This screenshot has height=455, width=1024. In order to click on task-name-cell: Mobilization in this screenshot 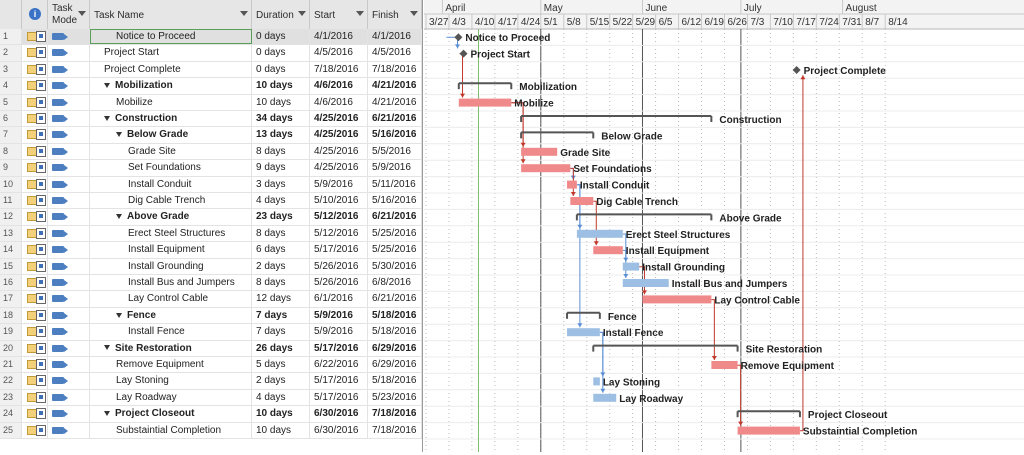, I will do `click(171, 86)`.